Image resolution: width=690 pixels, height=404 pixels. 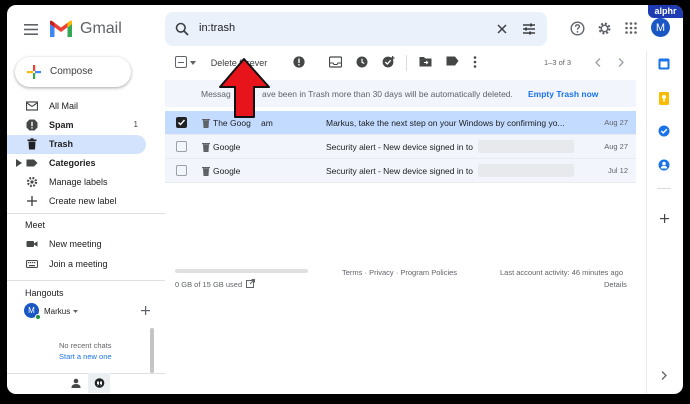 I want to click on account-avatar-initial: M, so click(x=660, y=27).